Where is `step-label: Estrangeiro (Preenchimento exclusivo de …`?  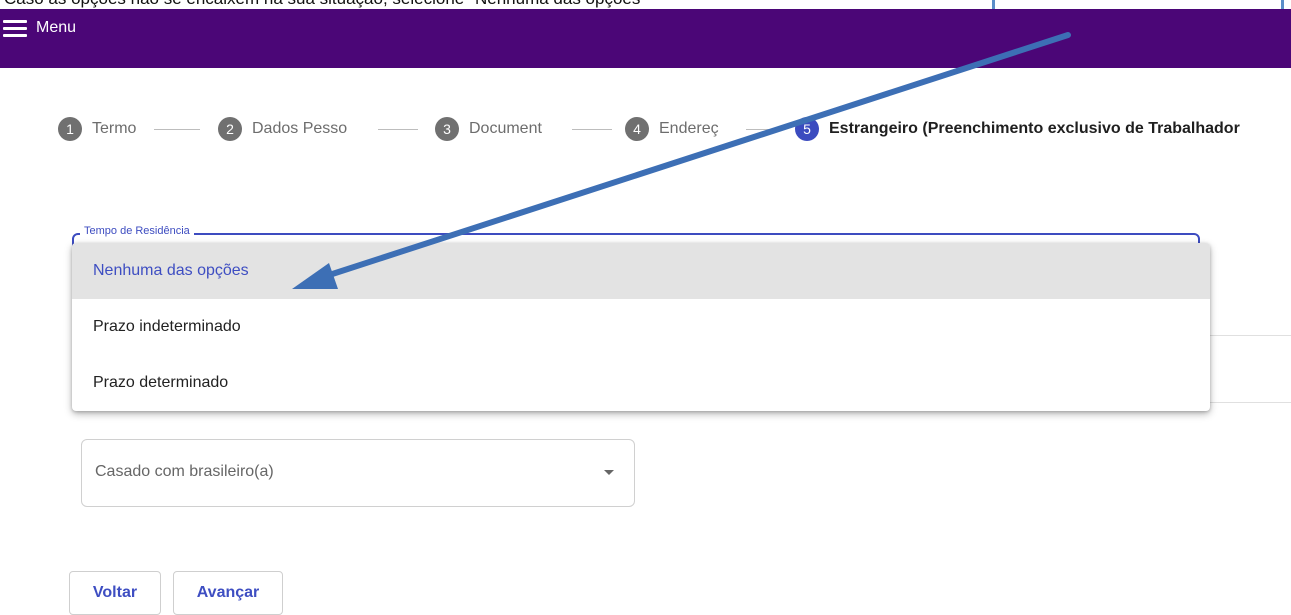
step-label: Estrangeiro (Preenchimento exclusivo de … is located at coordinates (1034, 128).